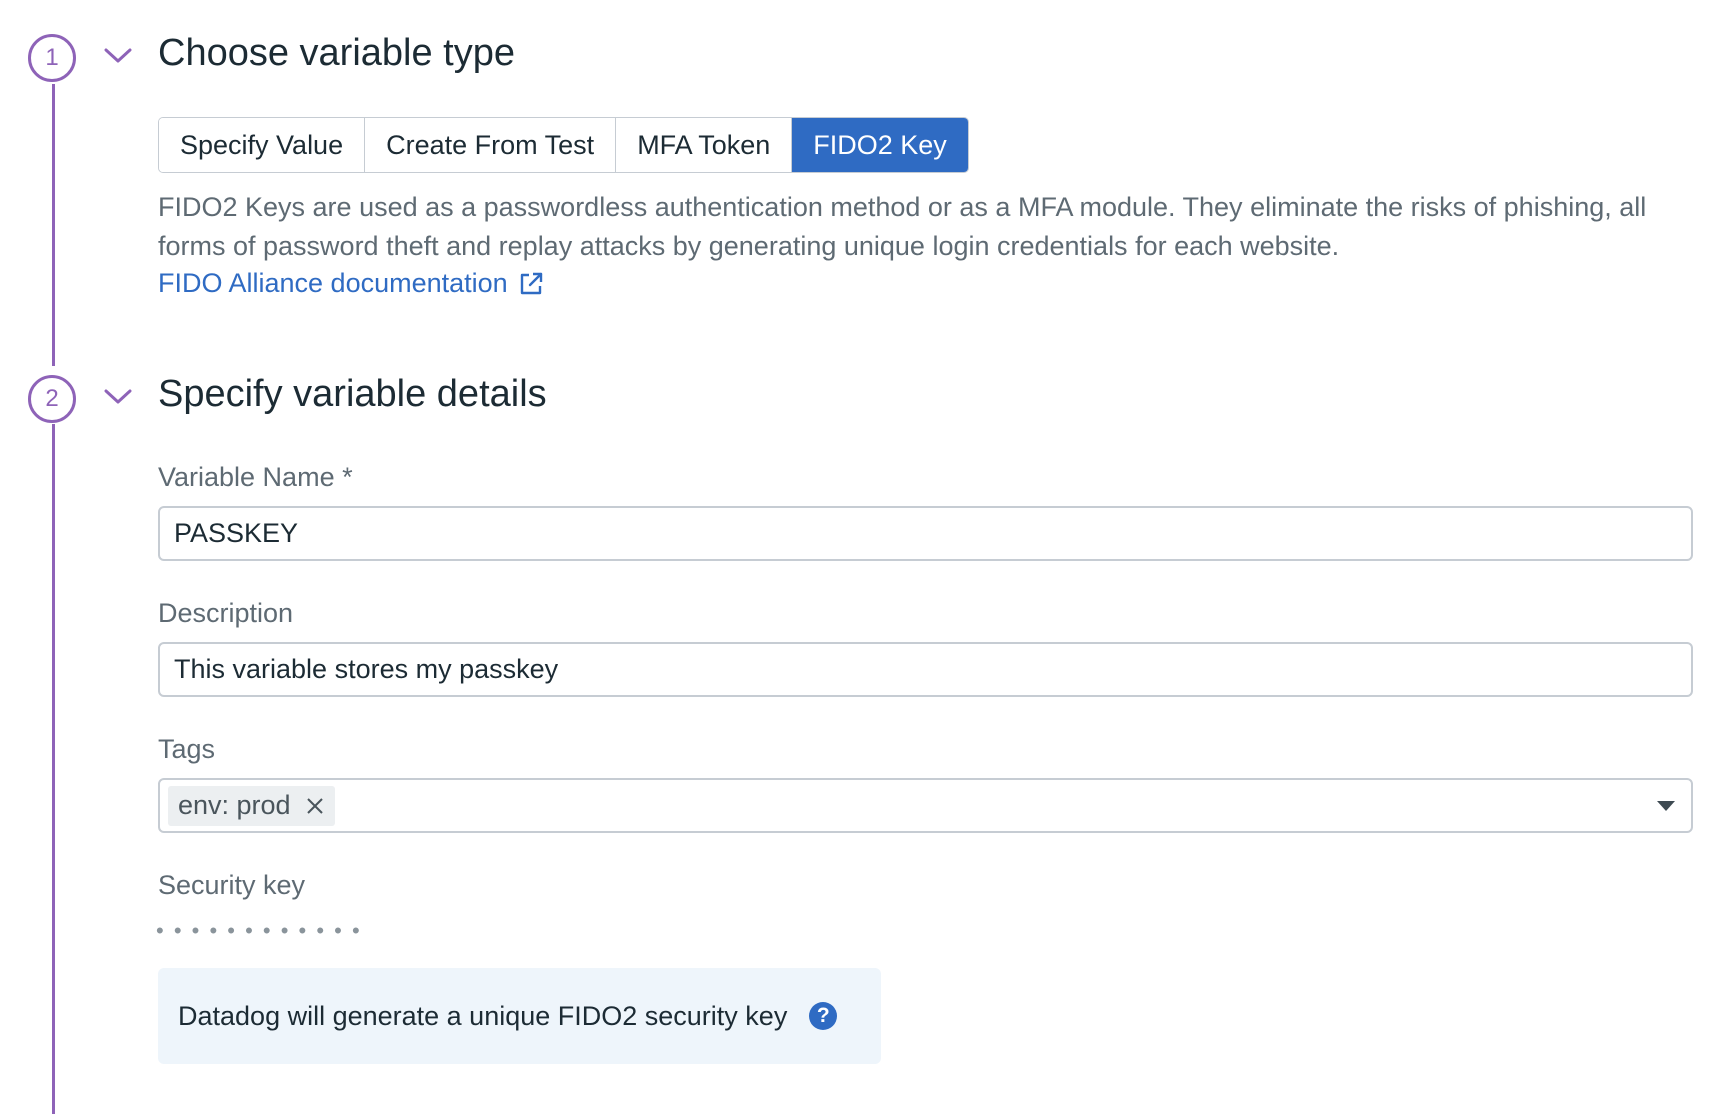 The height and width of the screenshot is (1114, 1716). Describe the element at coordinates (925, 805) in the screenshot. I see `tags-select: env: prod` at that location.